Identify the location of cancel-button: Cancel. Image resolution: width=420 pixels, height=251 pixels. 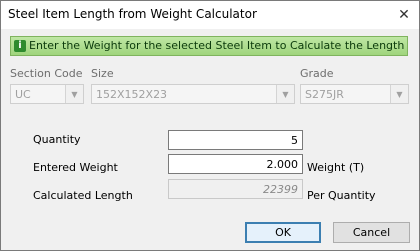
(371, 232).